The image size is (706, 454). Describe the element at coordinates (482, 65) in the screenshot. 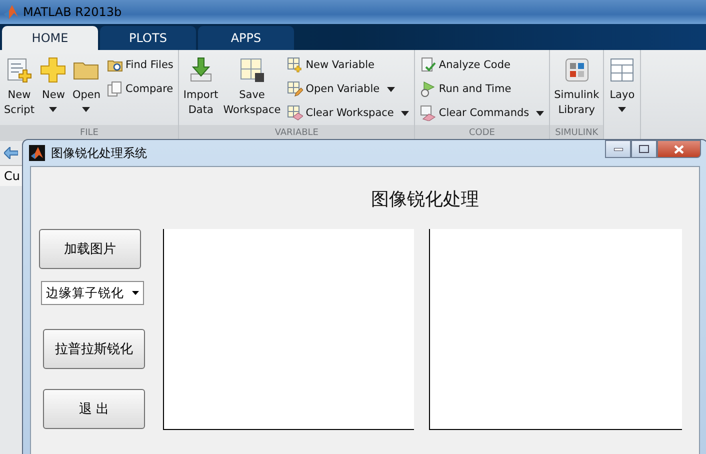

I see `ribbon-button: Analyze Code` at that location.